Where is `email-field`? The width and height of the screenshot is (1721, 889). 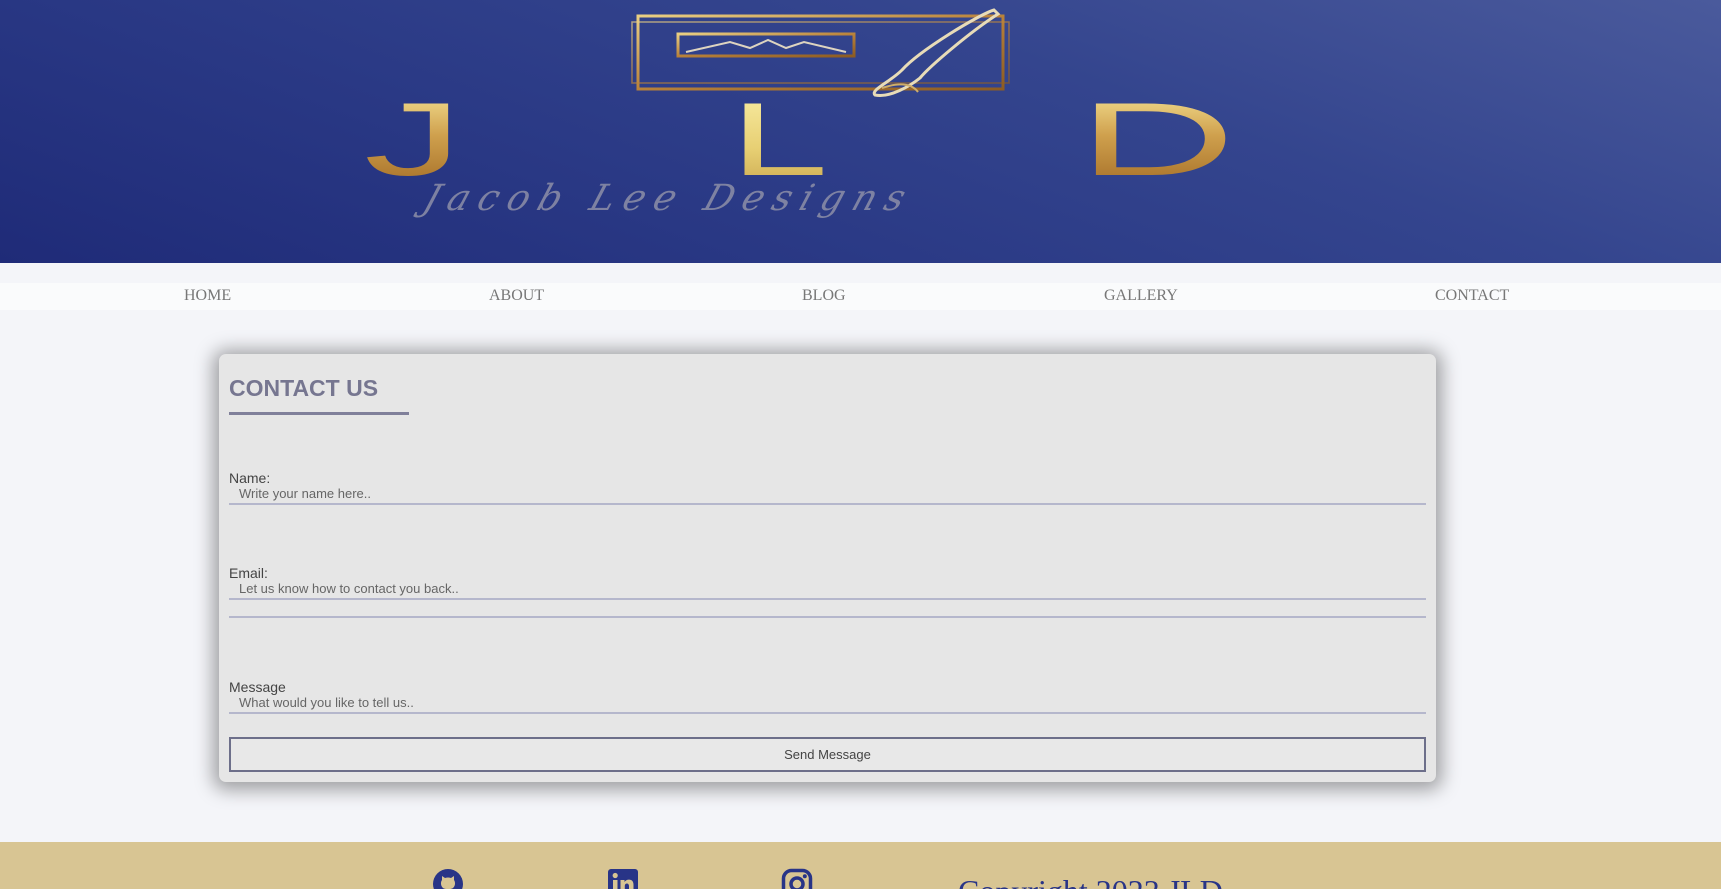
email-field is located at coordinates (827, 590).